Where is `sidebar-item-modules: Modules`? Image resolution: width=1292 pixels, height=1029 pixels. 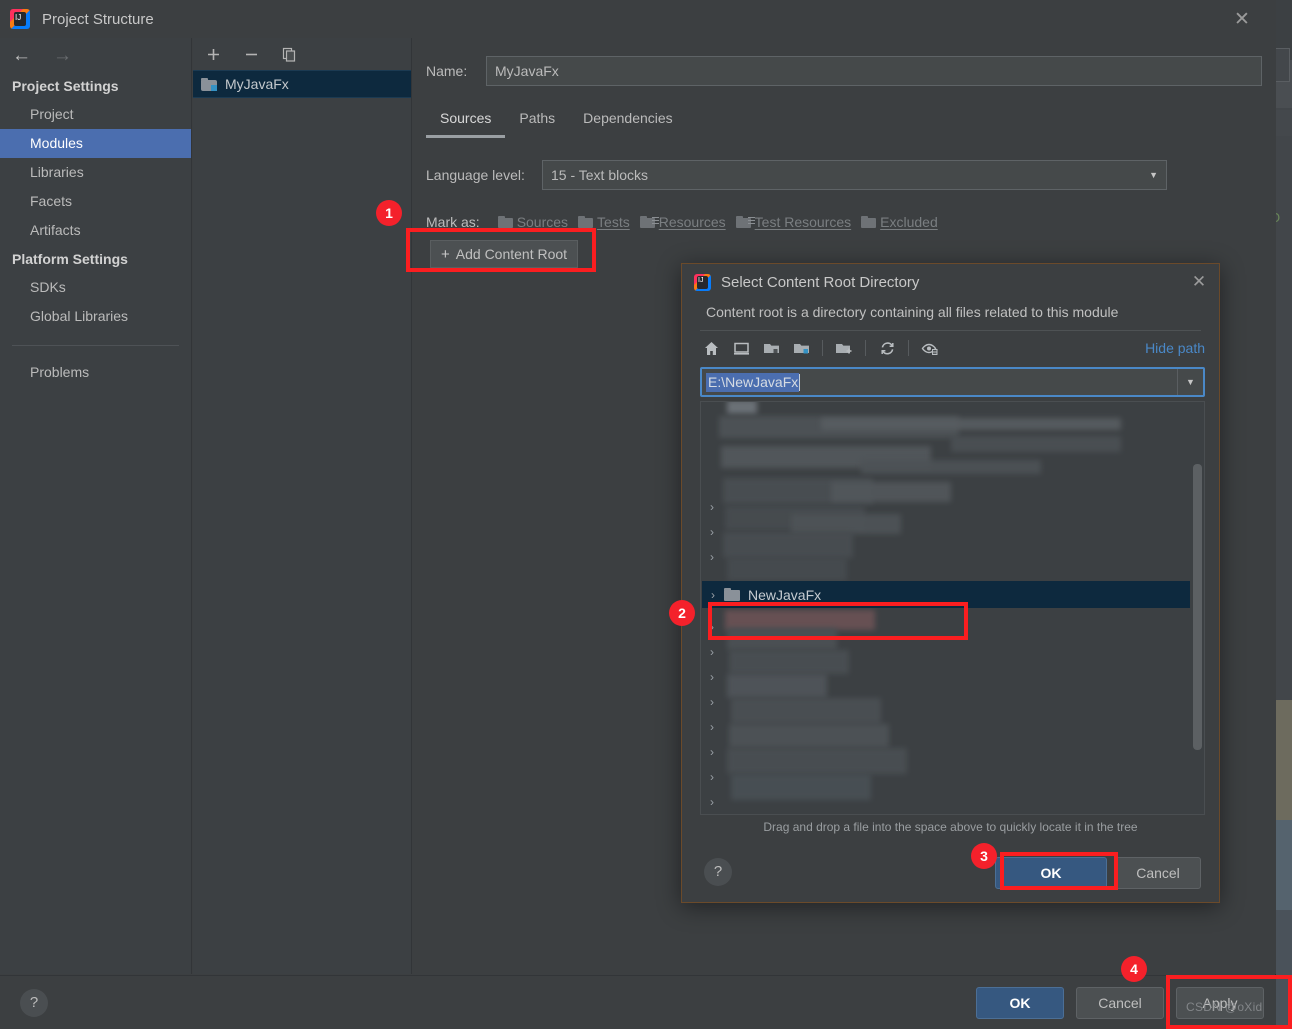
sidebar-item-modules: Modules is located at coordinates (95, 143).